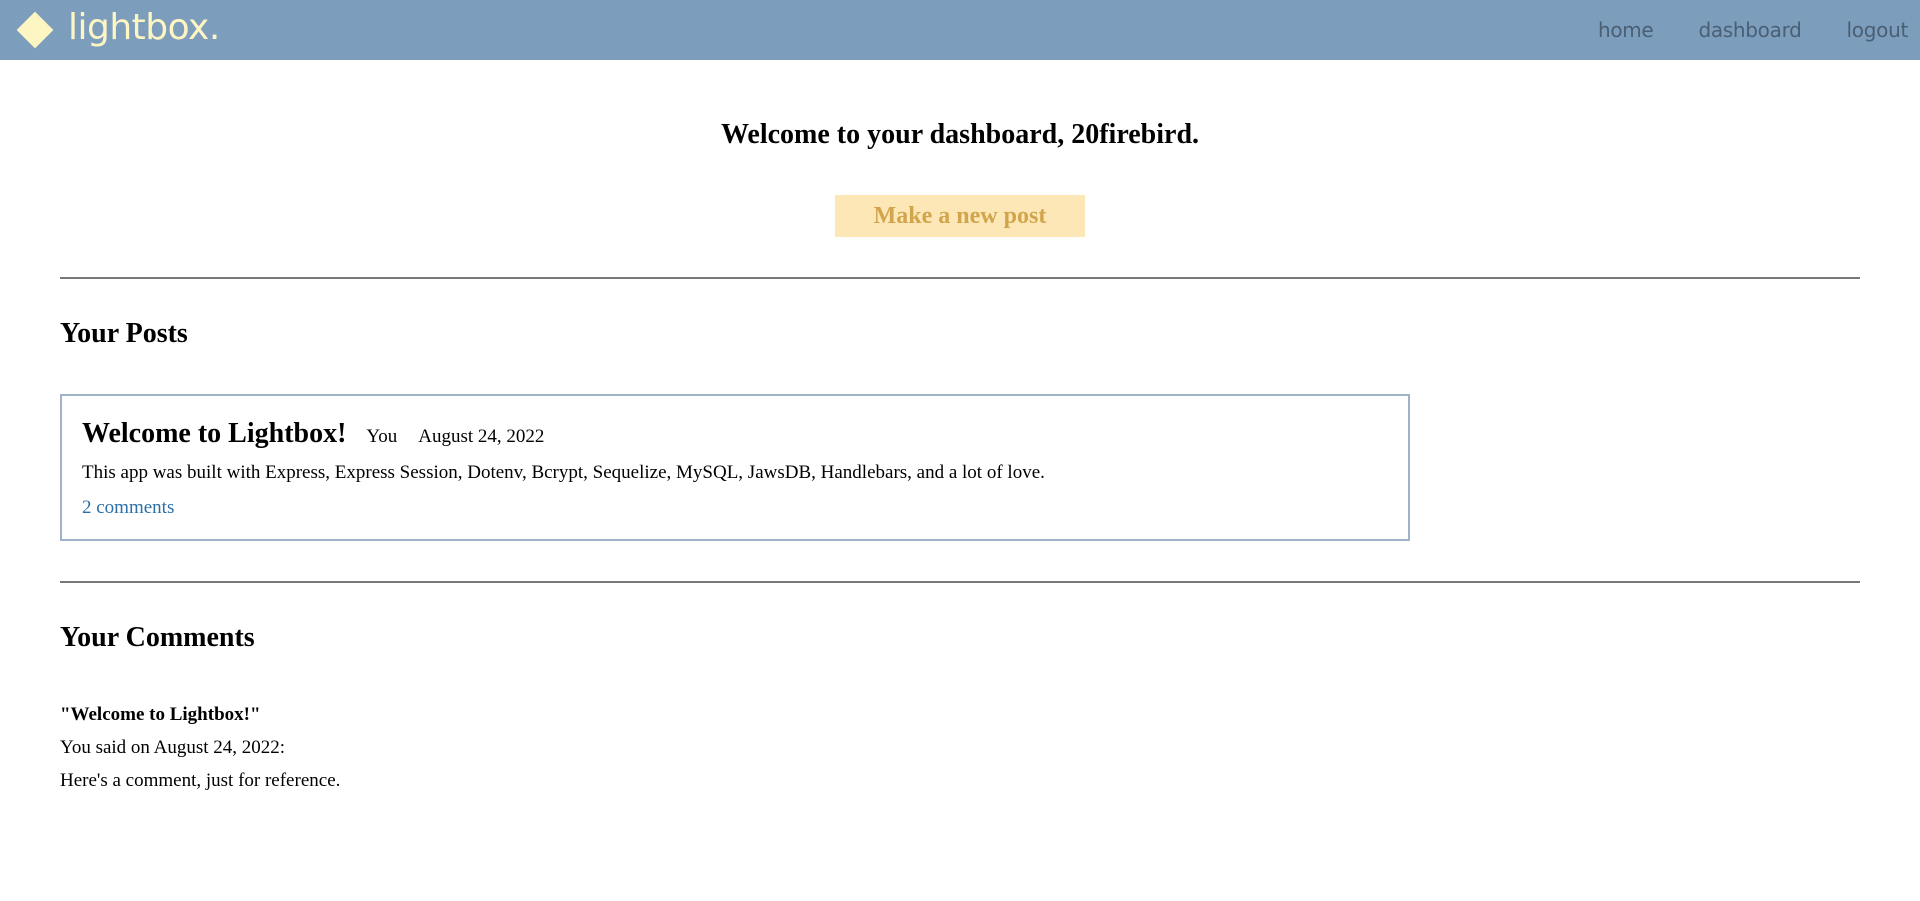 The width and height of the screenshot is (1920, 901). I want to click on new-post-button: Make a new post, so click(960, 216).